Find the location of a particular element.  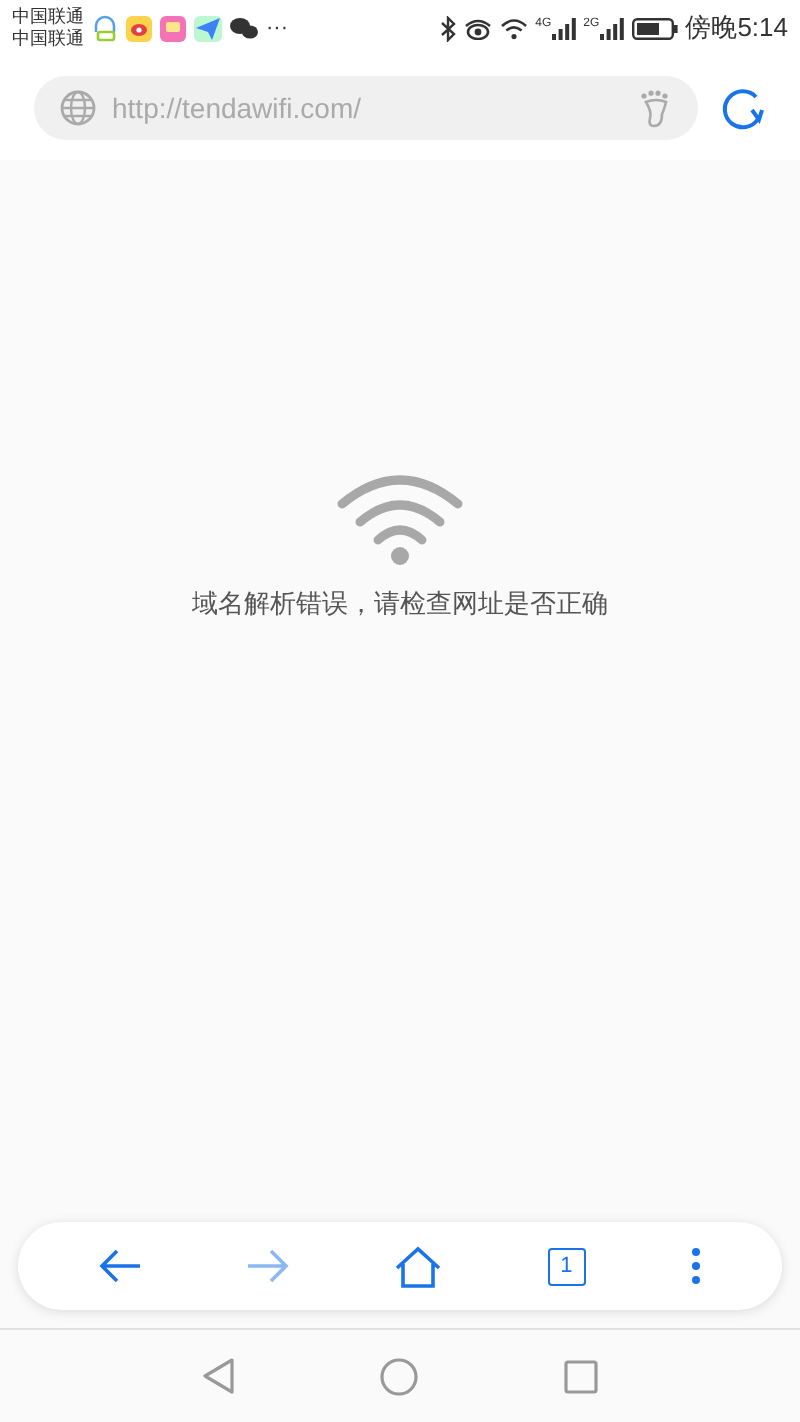

eye-icon is located at coordinates (477, 28).